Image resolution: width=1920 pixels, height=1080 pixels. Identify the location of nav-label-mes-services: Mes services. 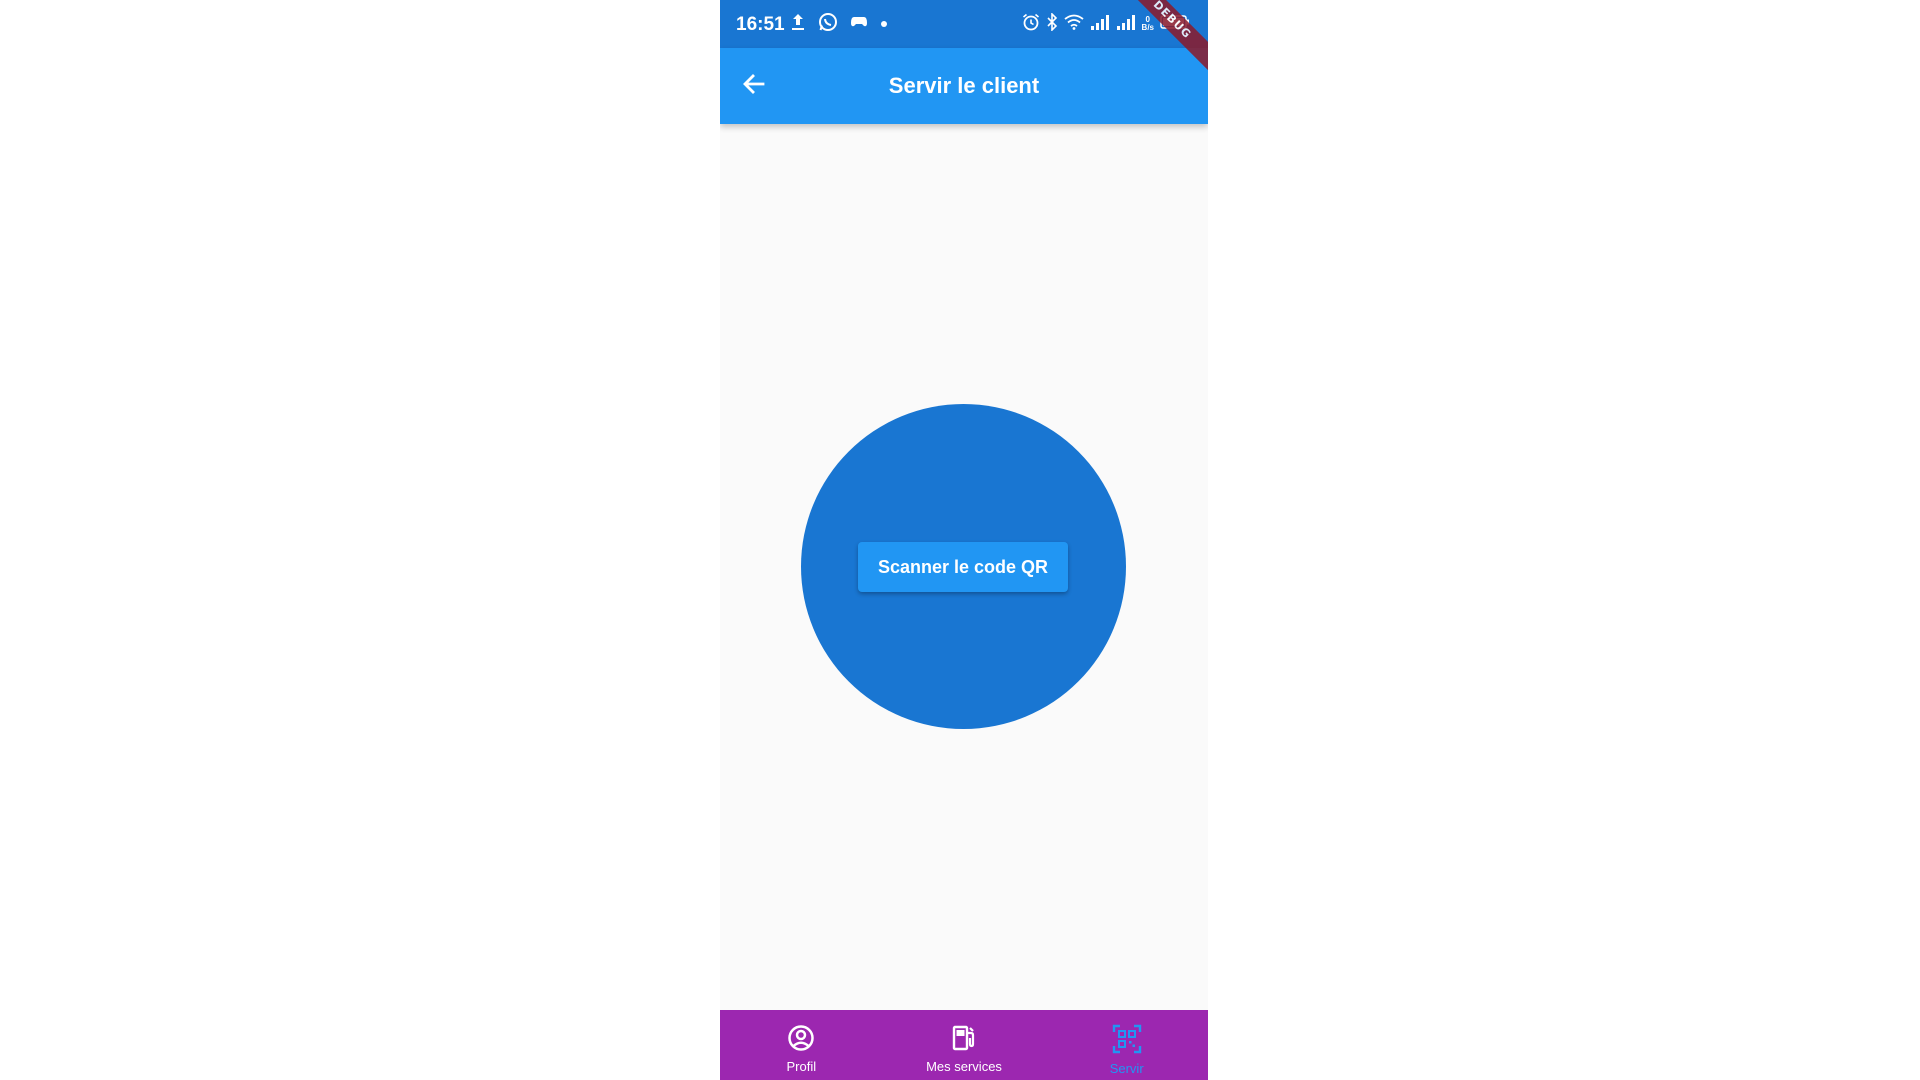
(964, 1066).